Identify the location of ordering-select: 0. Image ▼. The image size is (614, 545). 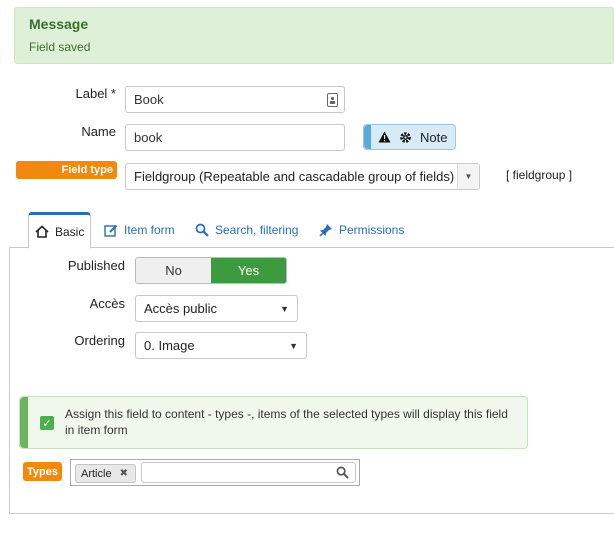
(221, 345).